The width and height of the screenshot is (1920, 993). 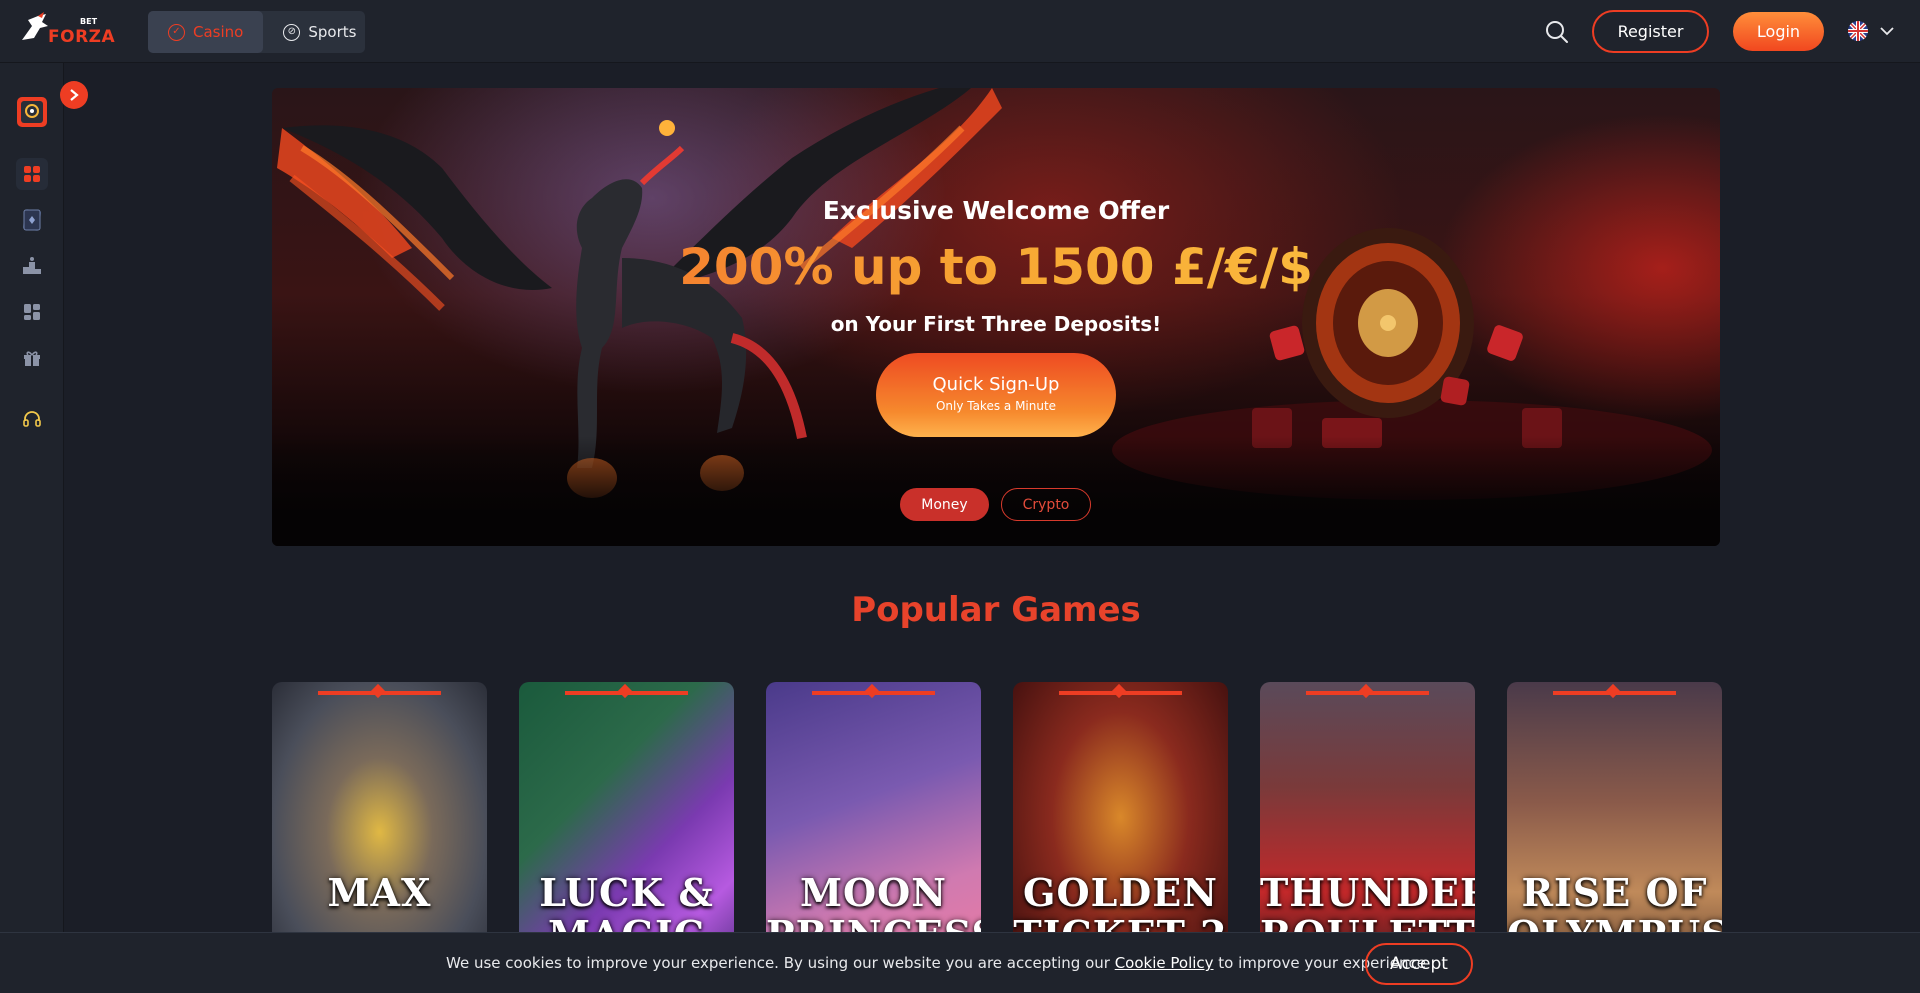 What do you see at coordinates (1164, 963) in the screenshot?
I see `cookie-policy-link: Cookie Policy` at bounding box center [1164, 963].